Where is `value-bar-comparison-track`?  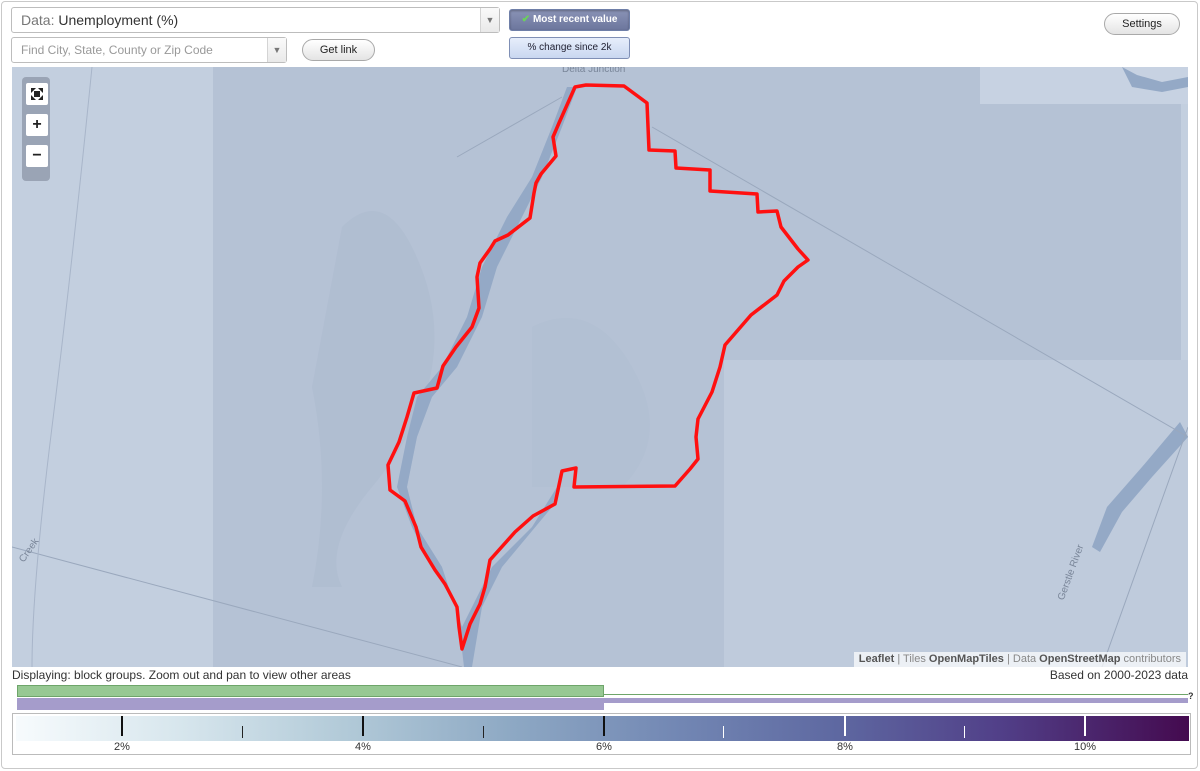
value-bar-comparison-track is located at coordinates (896, 700).